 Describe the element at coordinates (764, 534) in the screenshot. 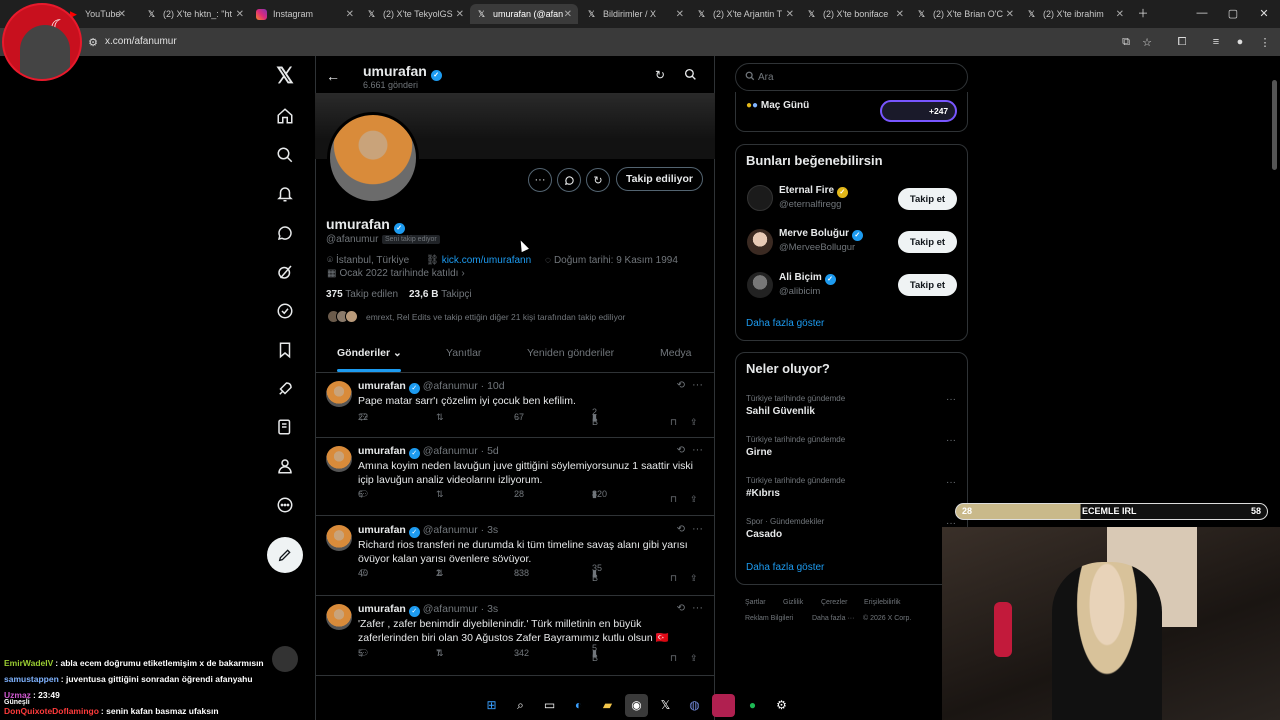

I see `trend-item: Casado` at that location.